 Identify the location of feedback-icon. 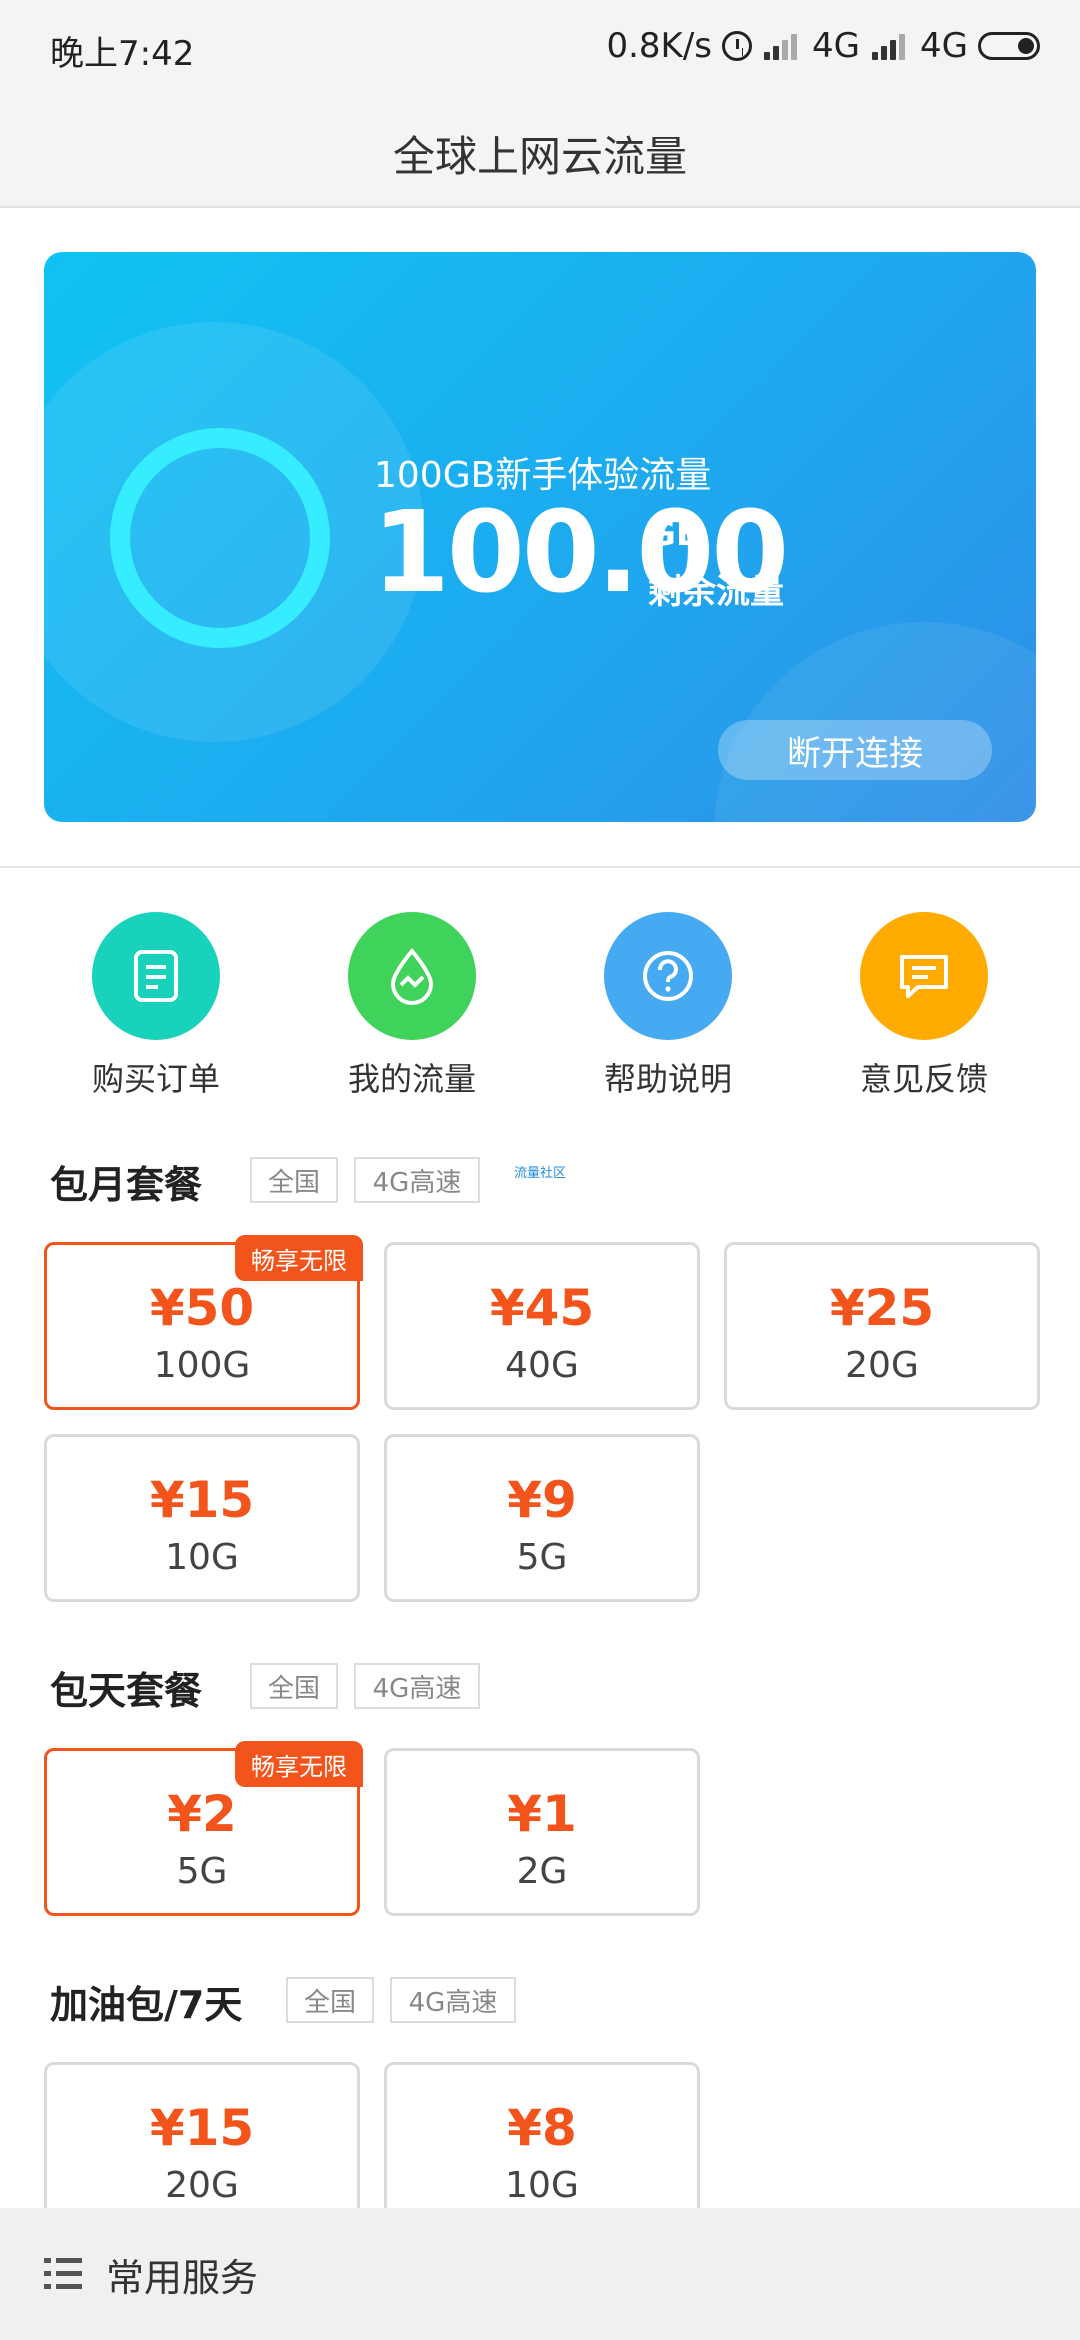
(924, 976).